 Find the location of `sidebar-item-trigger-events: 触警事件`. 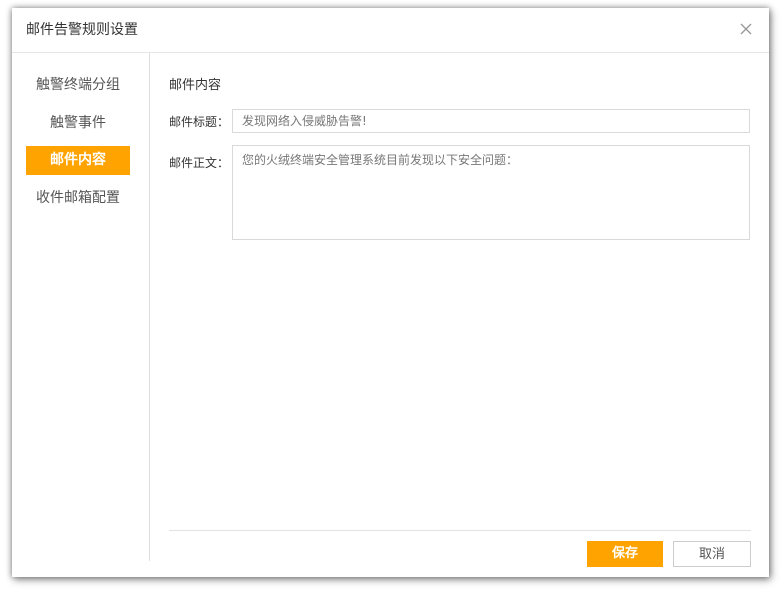

sidebar-item-trigger-events: 触警事件 is located at coordinates (78, 123).